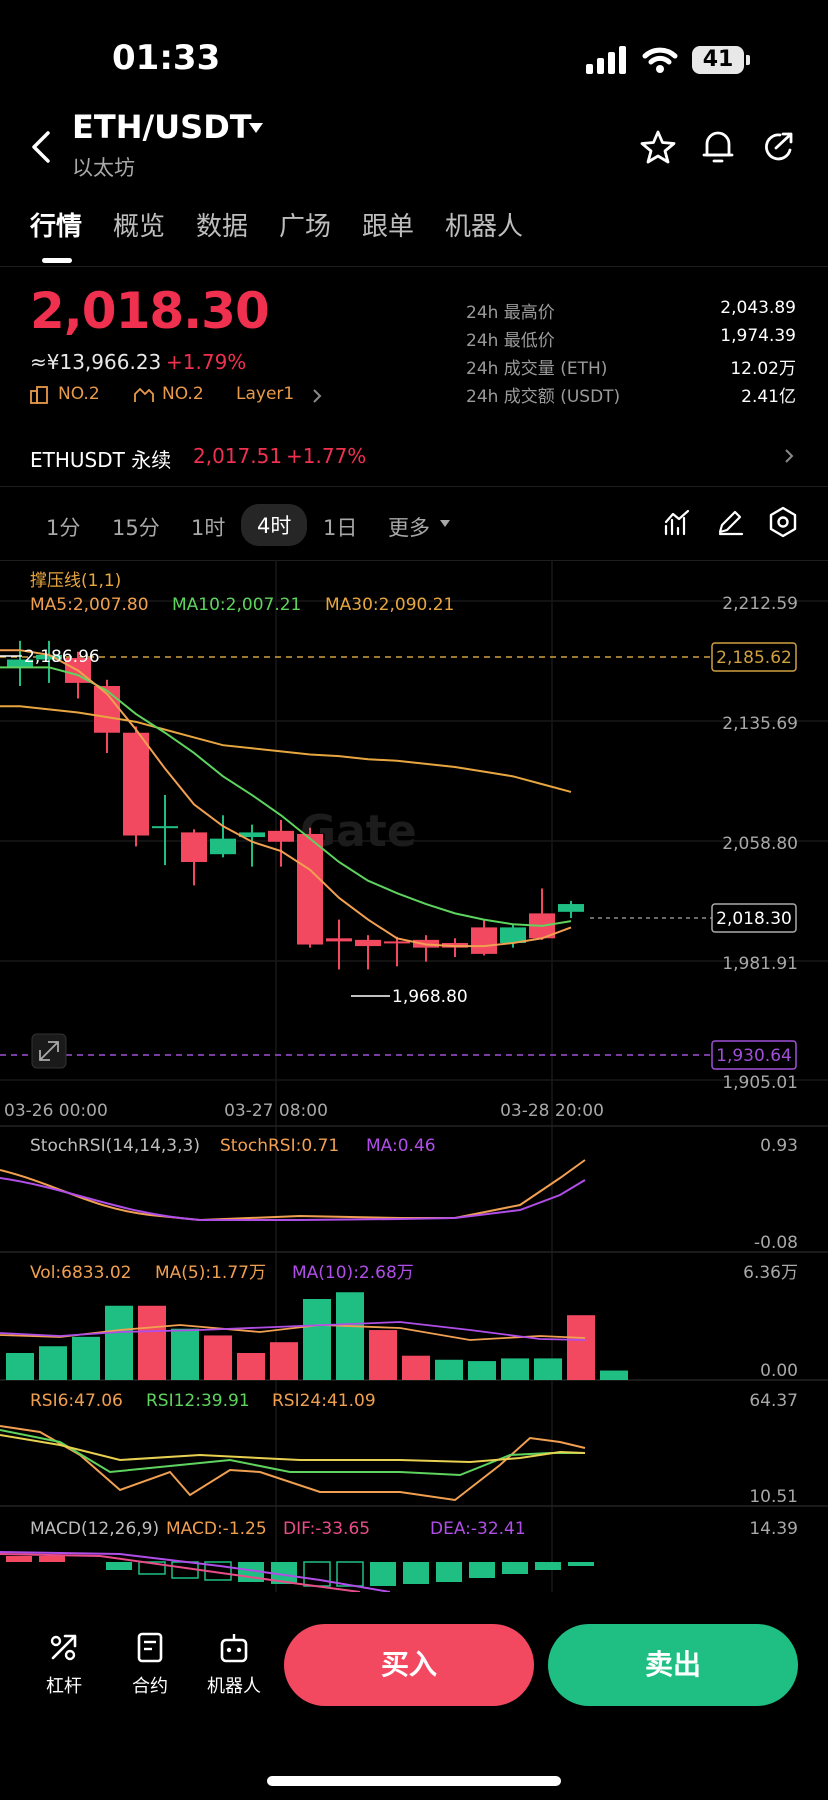 This screenshot has height=1800, width=828. I want to click on home-indicator, so click(414, 1781).